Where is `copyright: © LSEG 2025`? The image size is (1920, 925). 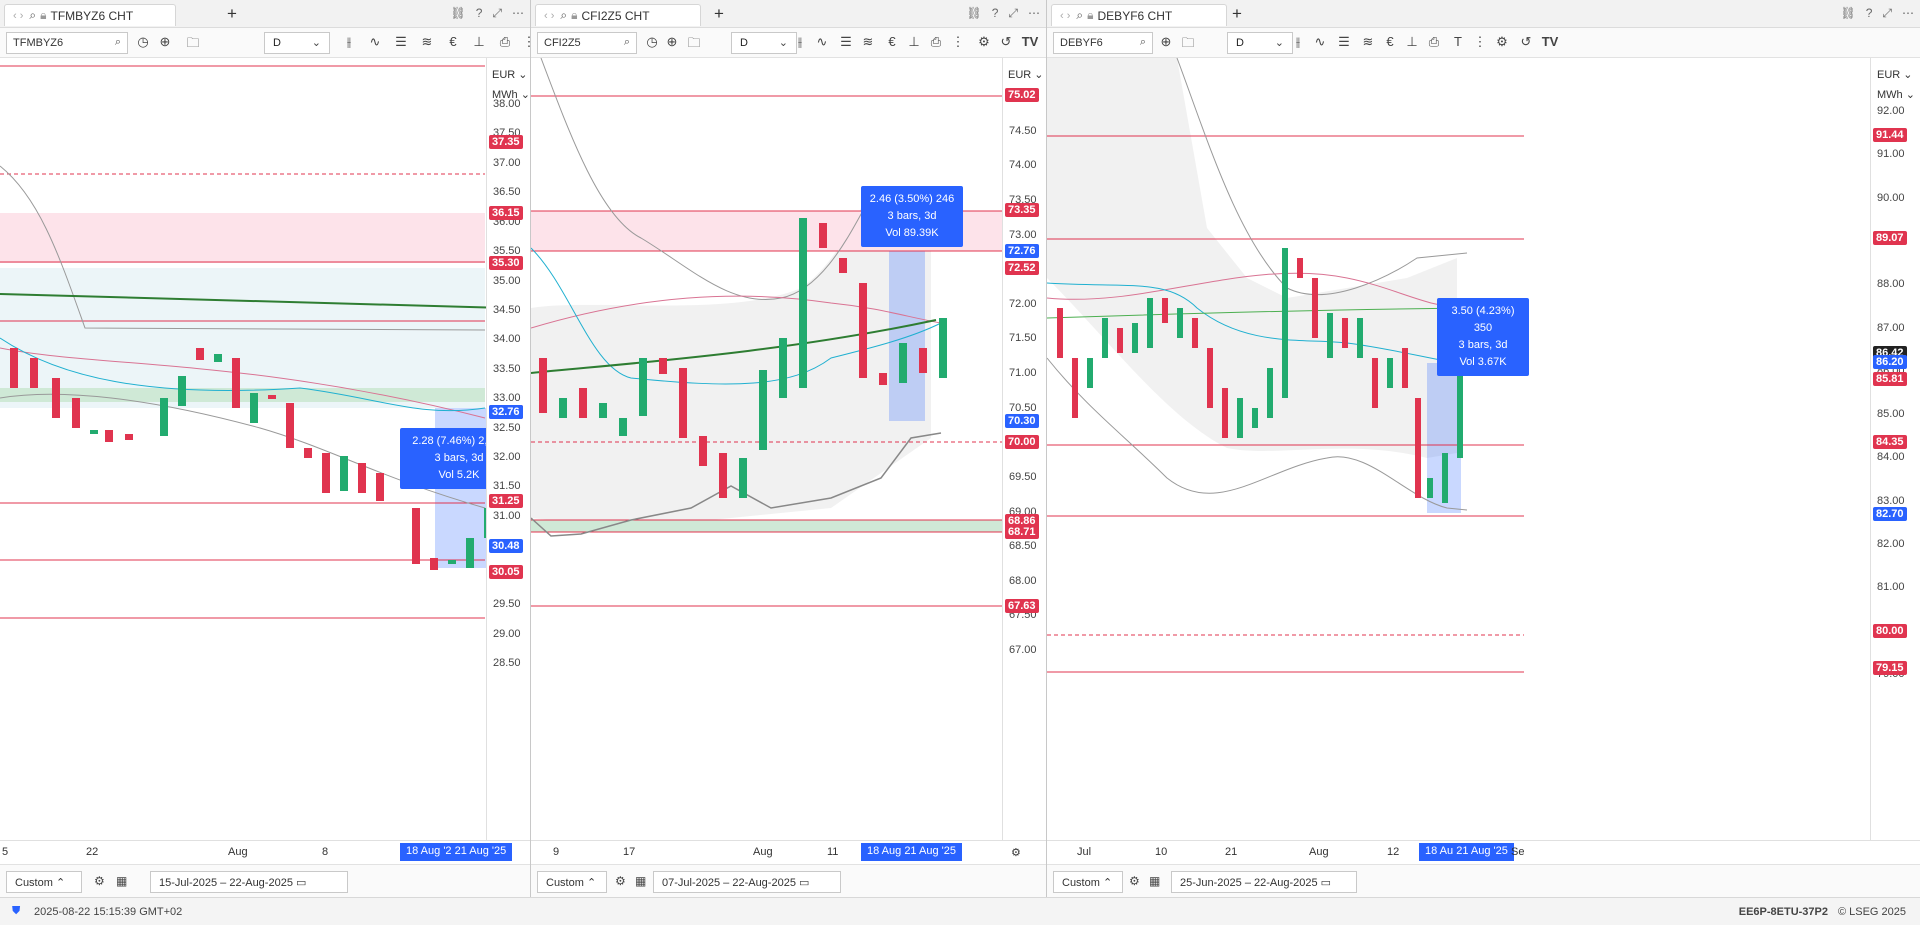 copyright: © LSEG 2025 is located at coordinates (1871, 912).